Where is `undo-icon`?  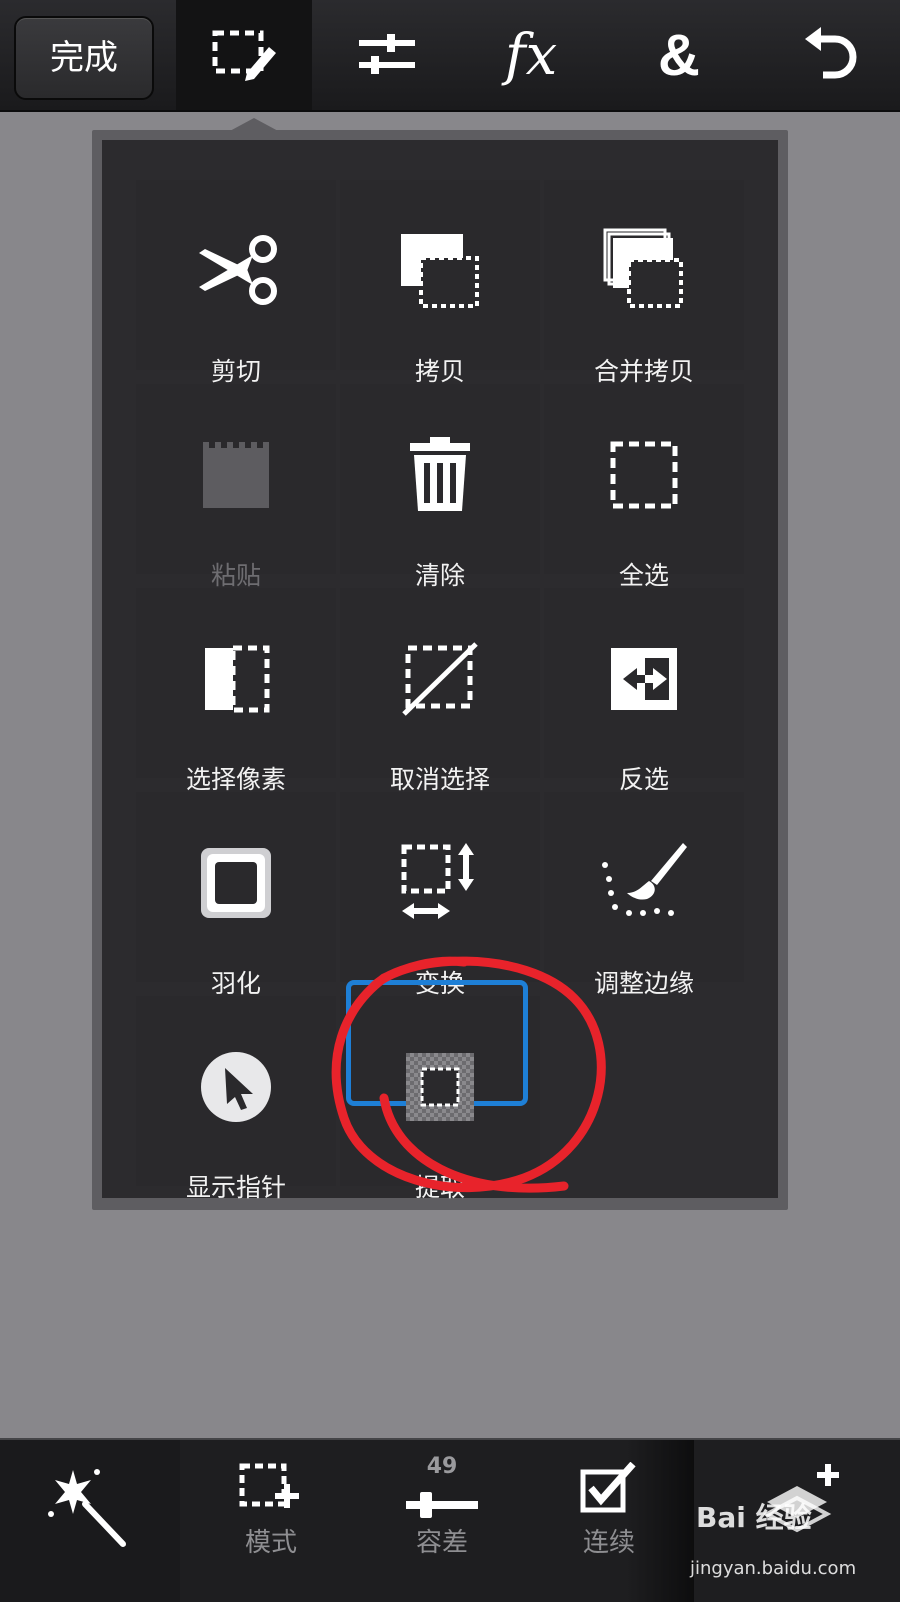 undo-icon is located at coordinates (831, 53).